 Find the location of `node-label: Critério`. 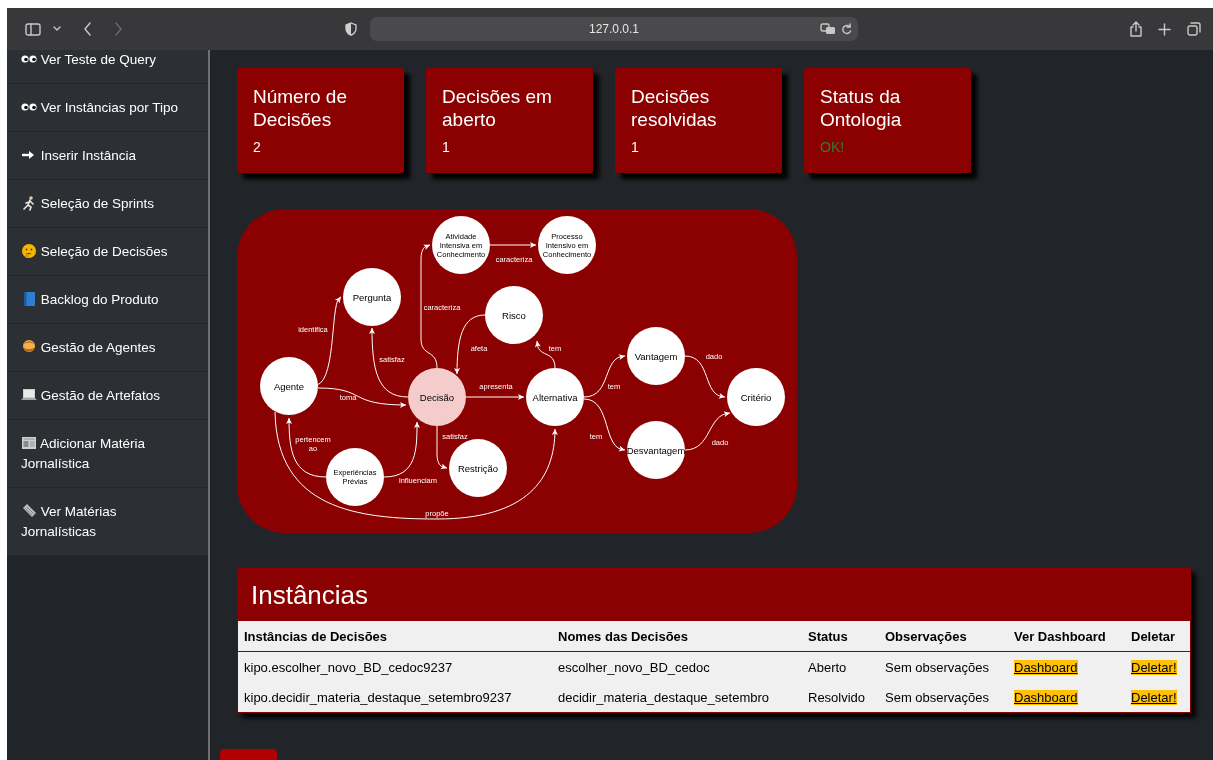

node-label: Critério is located at coordinates (756, 397).